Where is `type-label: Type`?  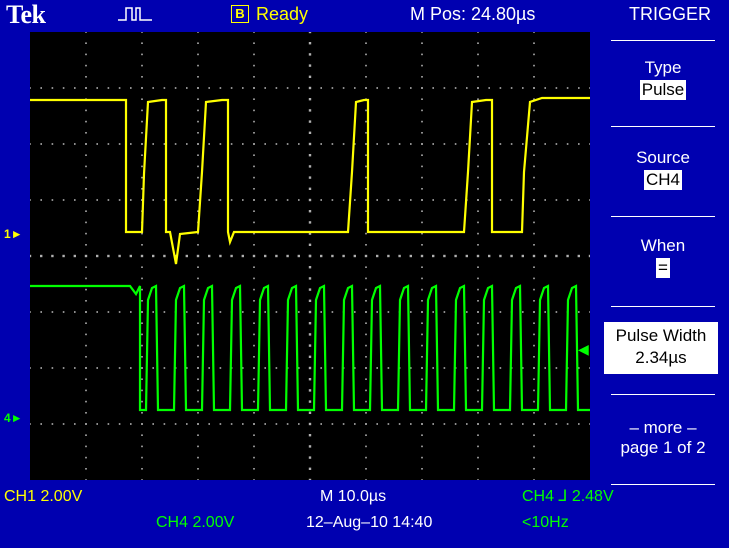 type-label: Type is located at coordinates (663, 67).